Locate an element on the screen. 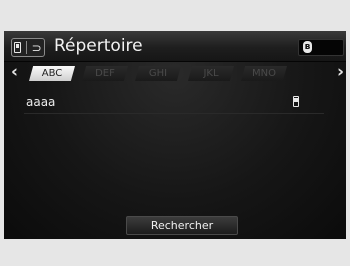 Image resolution: width=350 pixels, height=266 pixels. contact-list: aaaa is located at coordinates (174, 103).